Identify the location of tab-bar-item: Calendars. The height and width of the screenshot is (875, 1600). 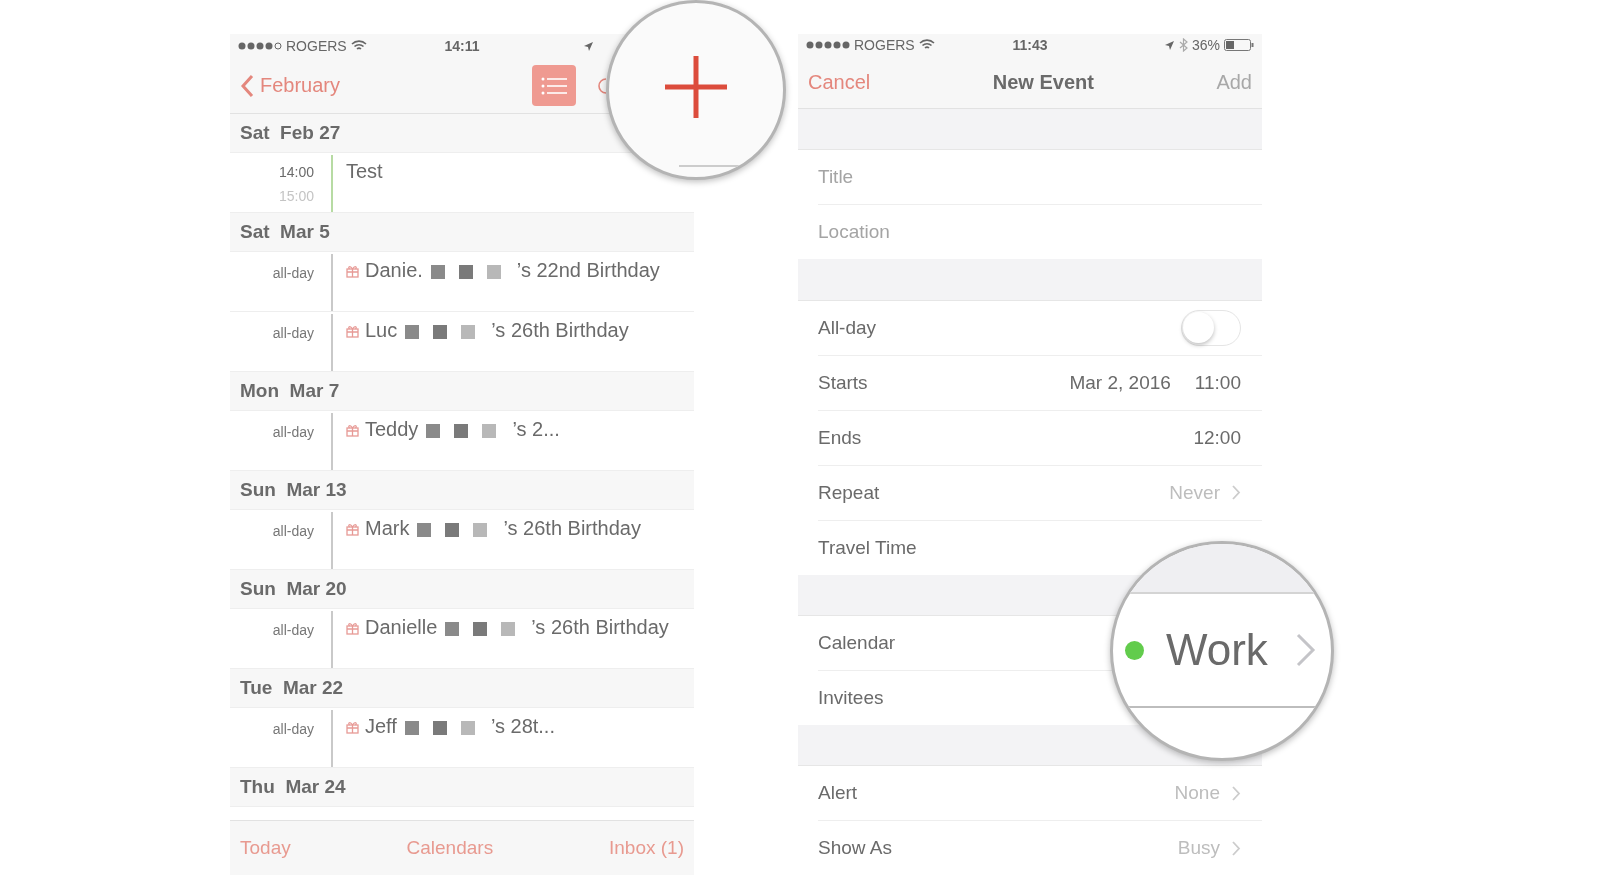
(450, 848).